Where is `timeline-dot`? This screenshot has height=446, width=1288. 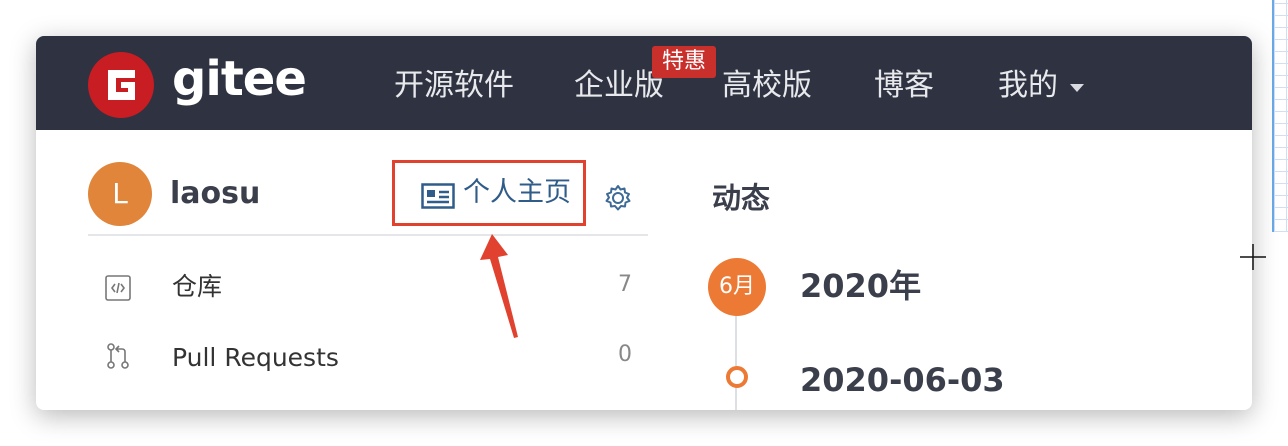 timeline-dot is located at coordinates (737, 377).